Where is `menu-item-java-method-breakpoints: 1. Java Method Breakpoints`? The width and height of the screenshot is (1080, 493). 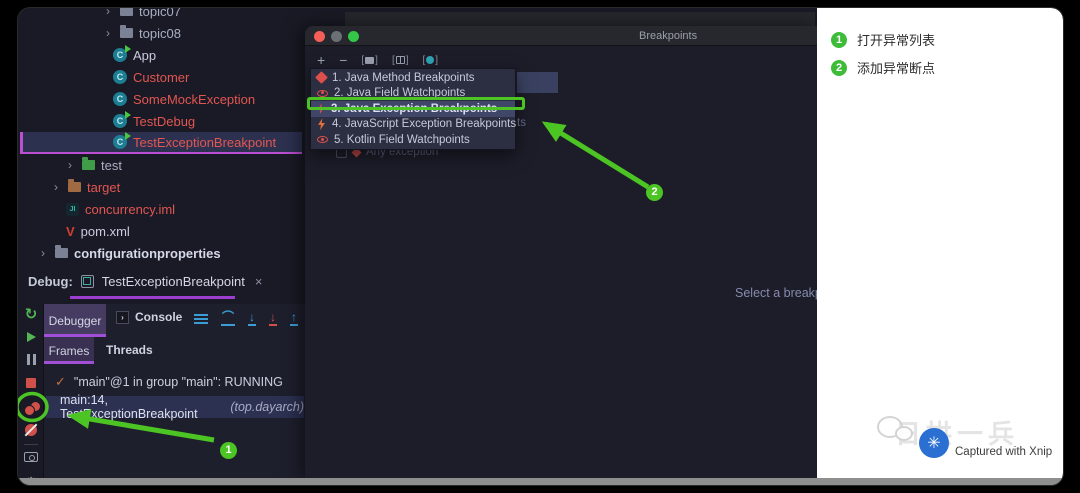
menu-item-java-method-breakpoints: 1. Java Method Breakpoints is located at coordinates (413, 78).